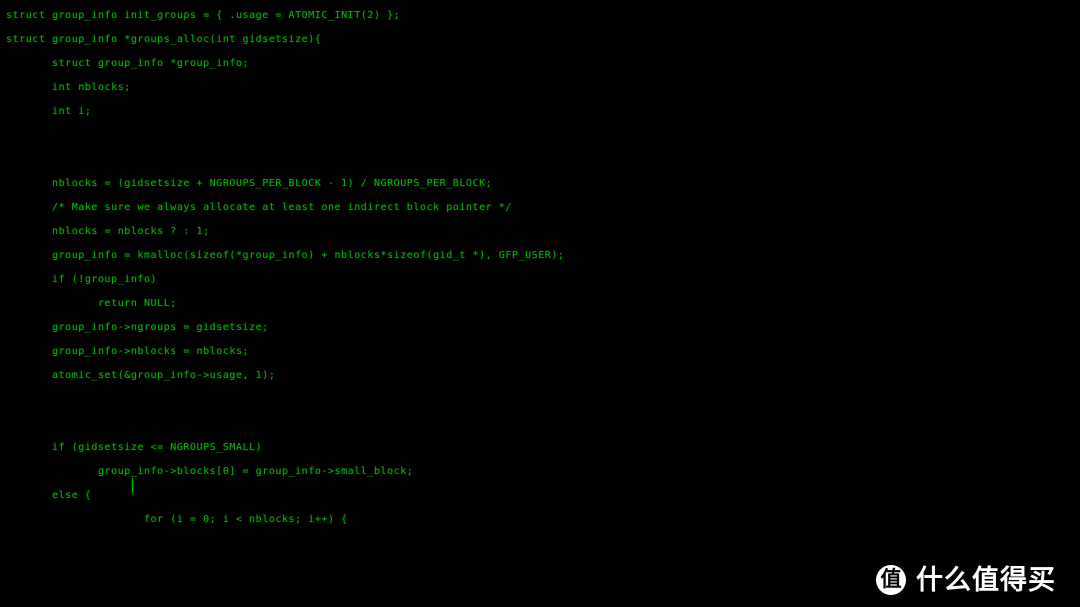 This screenshot has height=607, width=1080. I want to click on code-line: return NULL;, so click(543, 304).